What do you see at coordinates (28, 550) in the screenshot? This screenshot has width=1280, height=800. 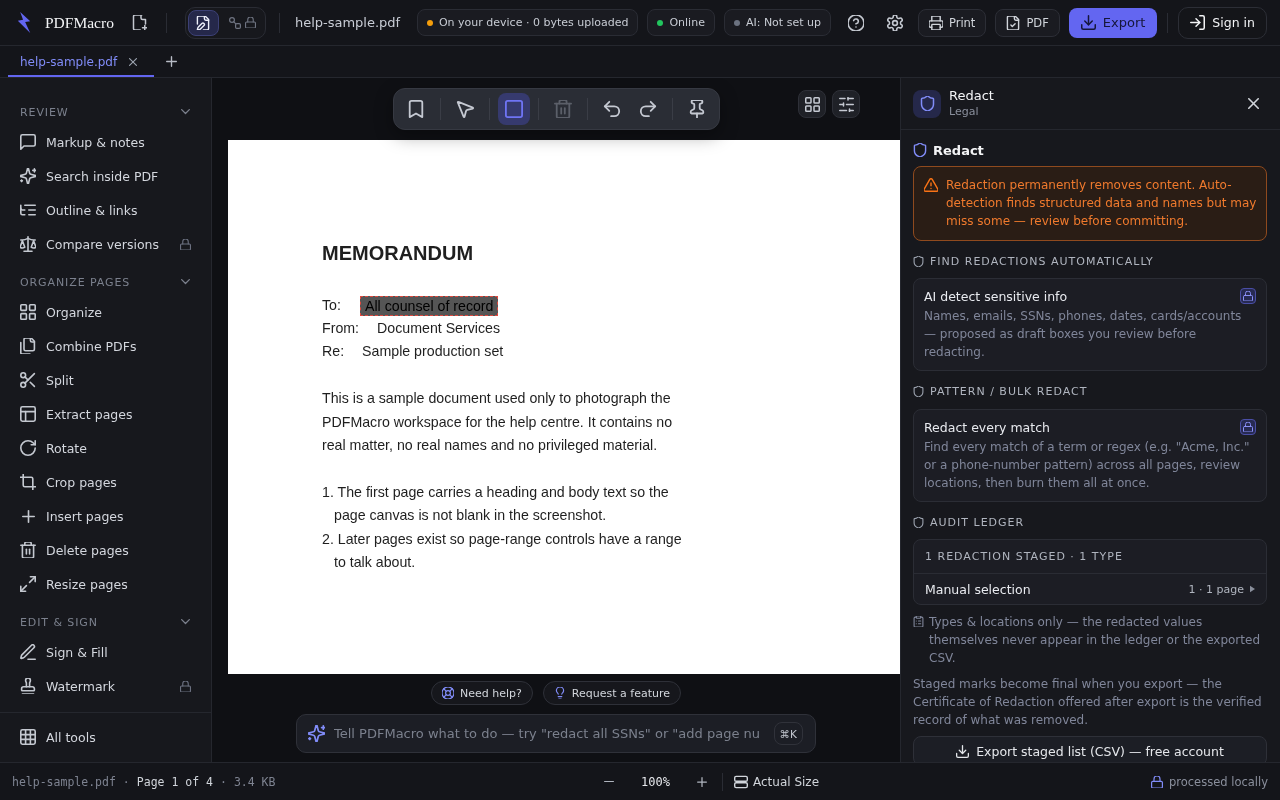 I see `trash-icon` at bounding box center [28, 550].